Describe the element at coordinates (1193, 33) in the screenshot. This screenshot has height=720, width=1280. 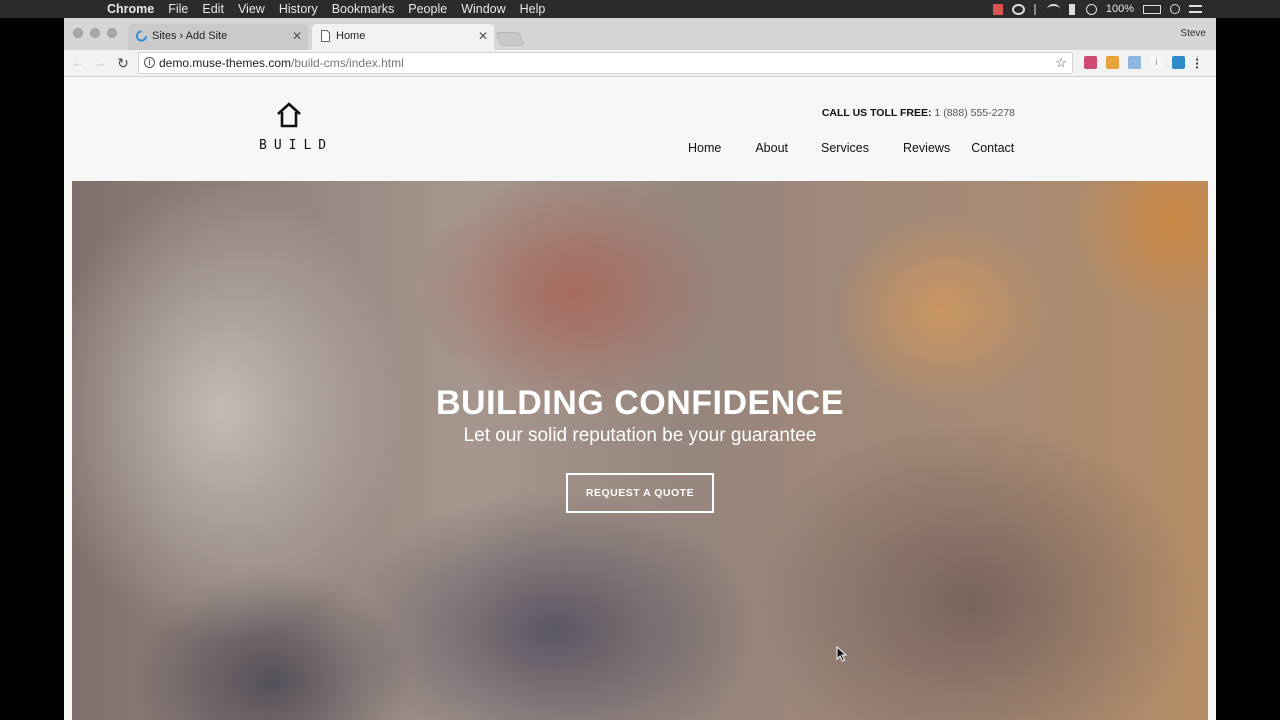
I see `profile-name: Steve` at that location.